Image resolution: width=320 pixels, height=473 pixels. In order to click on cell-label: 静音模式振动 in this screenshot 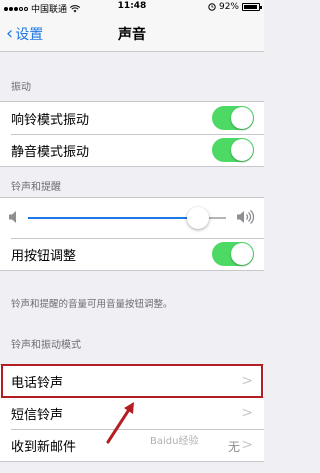, I will do `click(50, 152)`.